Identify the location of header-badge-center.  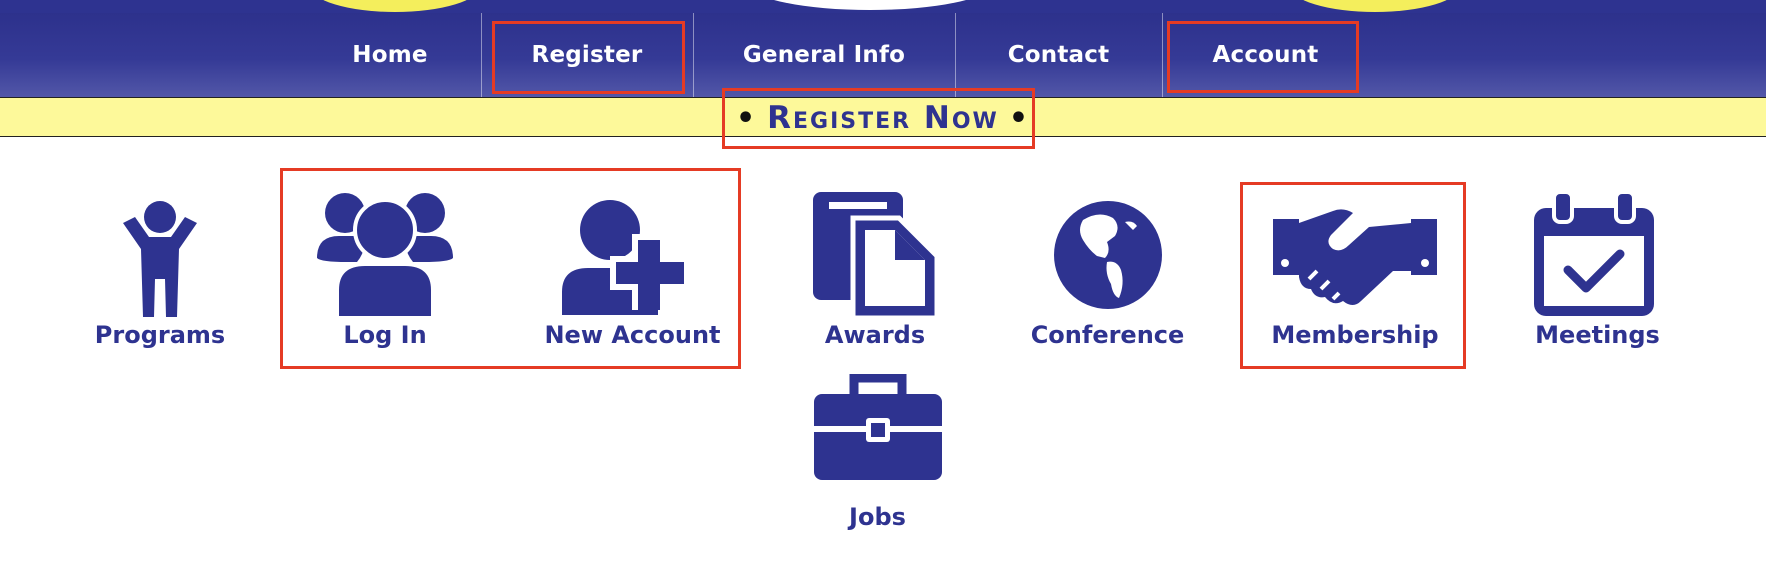
(870, 5).